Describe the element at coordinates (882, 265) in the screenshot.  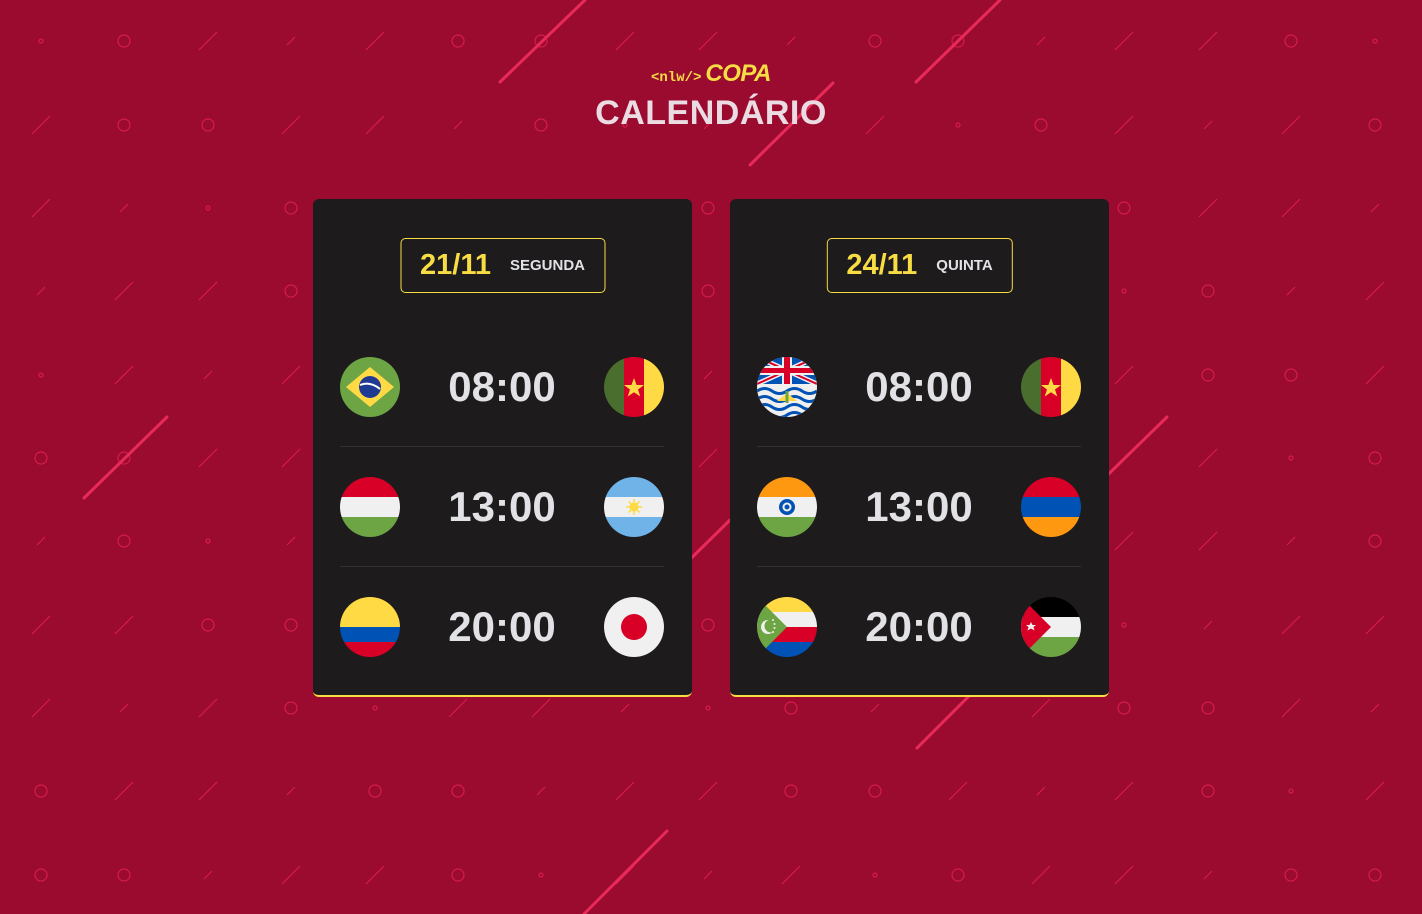
I see `date-number: 24/11` at that location.